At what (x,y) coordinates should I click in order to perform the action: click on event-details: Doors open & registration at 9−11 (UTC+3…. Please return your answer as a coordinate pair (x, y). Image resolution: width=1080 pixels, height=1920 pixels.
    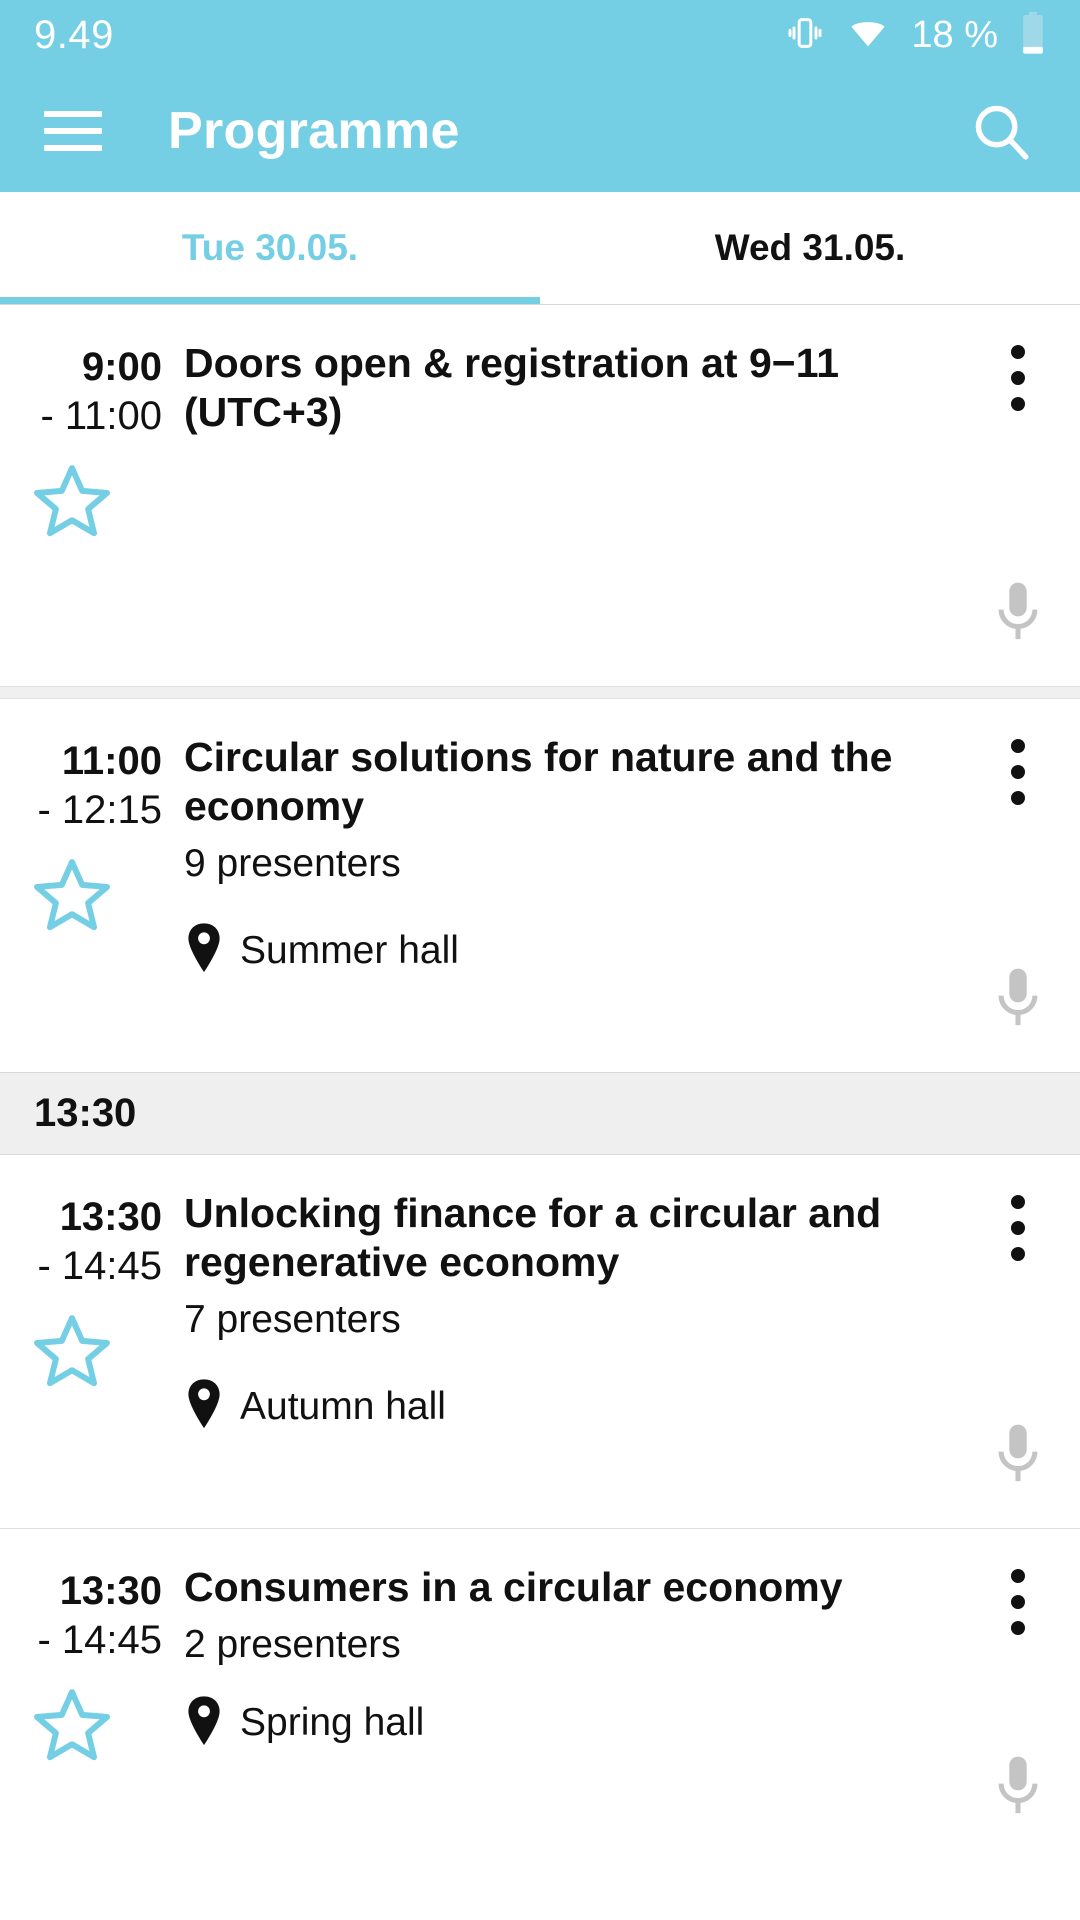
    Looking at the image, I should click on (566, 498).